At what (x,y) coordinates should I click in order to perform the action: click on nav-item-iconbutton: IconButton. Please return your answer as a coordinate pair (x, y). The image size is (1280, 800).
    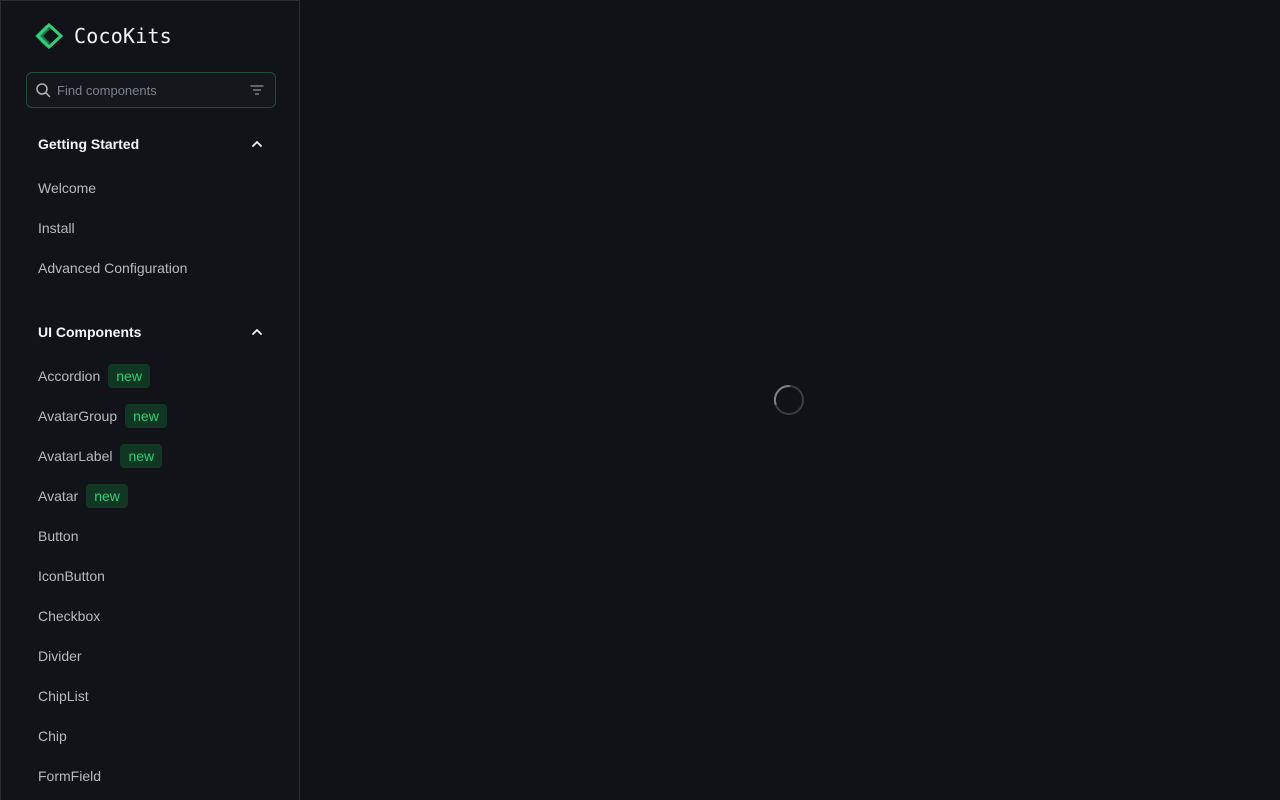
    Looking at the image, I should click on (151, 576).